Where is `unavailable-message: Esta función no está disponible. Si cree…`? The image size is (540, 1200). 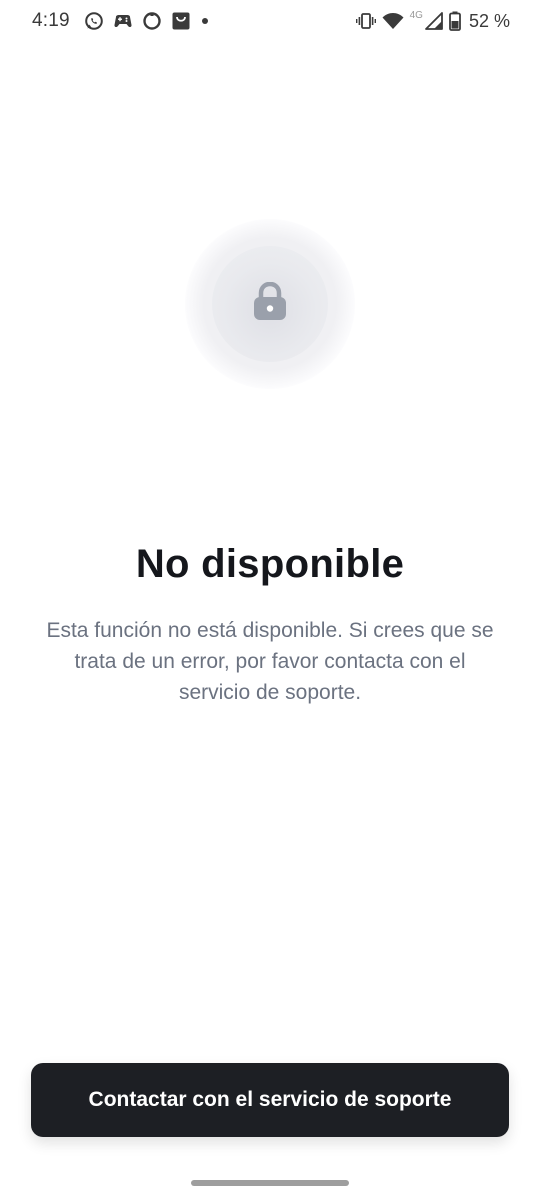
unavailable-message: Esta función no está disponible. Si cree… is located at coordinates (270, 661).